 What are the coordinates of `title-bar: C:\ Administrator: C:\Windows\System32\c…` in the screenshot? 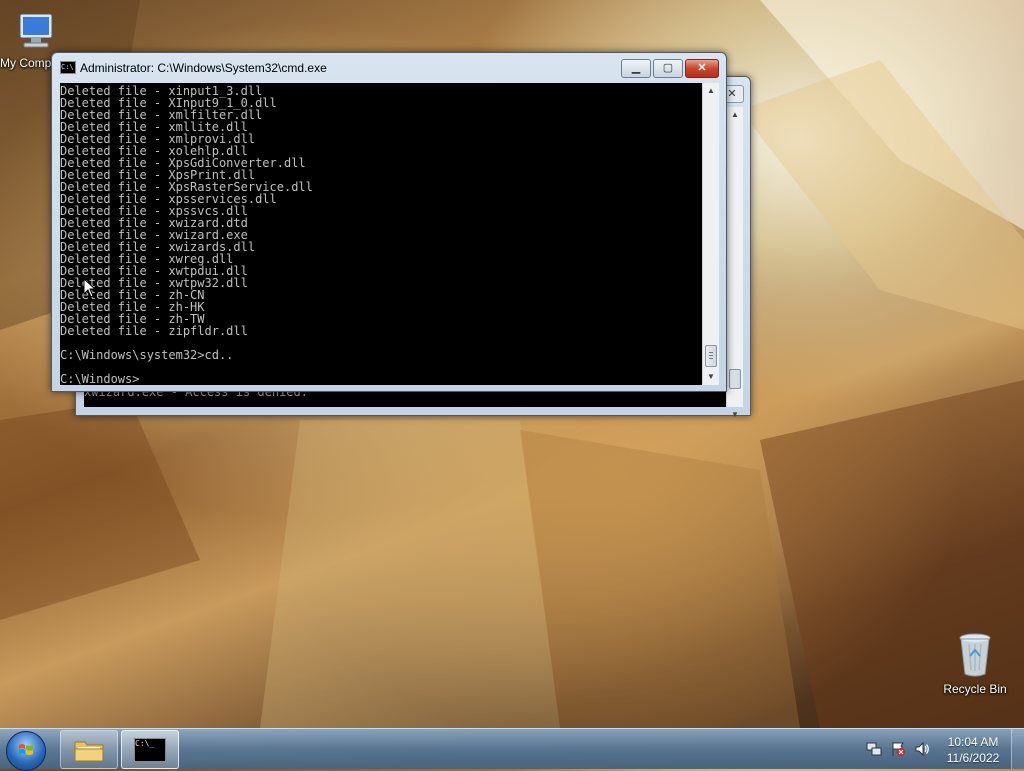 It's located at (389, 67).